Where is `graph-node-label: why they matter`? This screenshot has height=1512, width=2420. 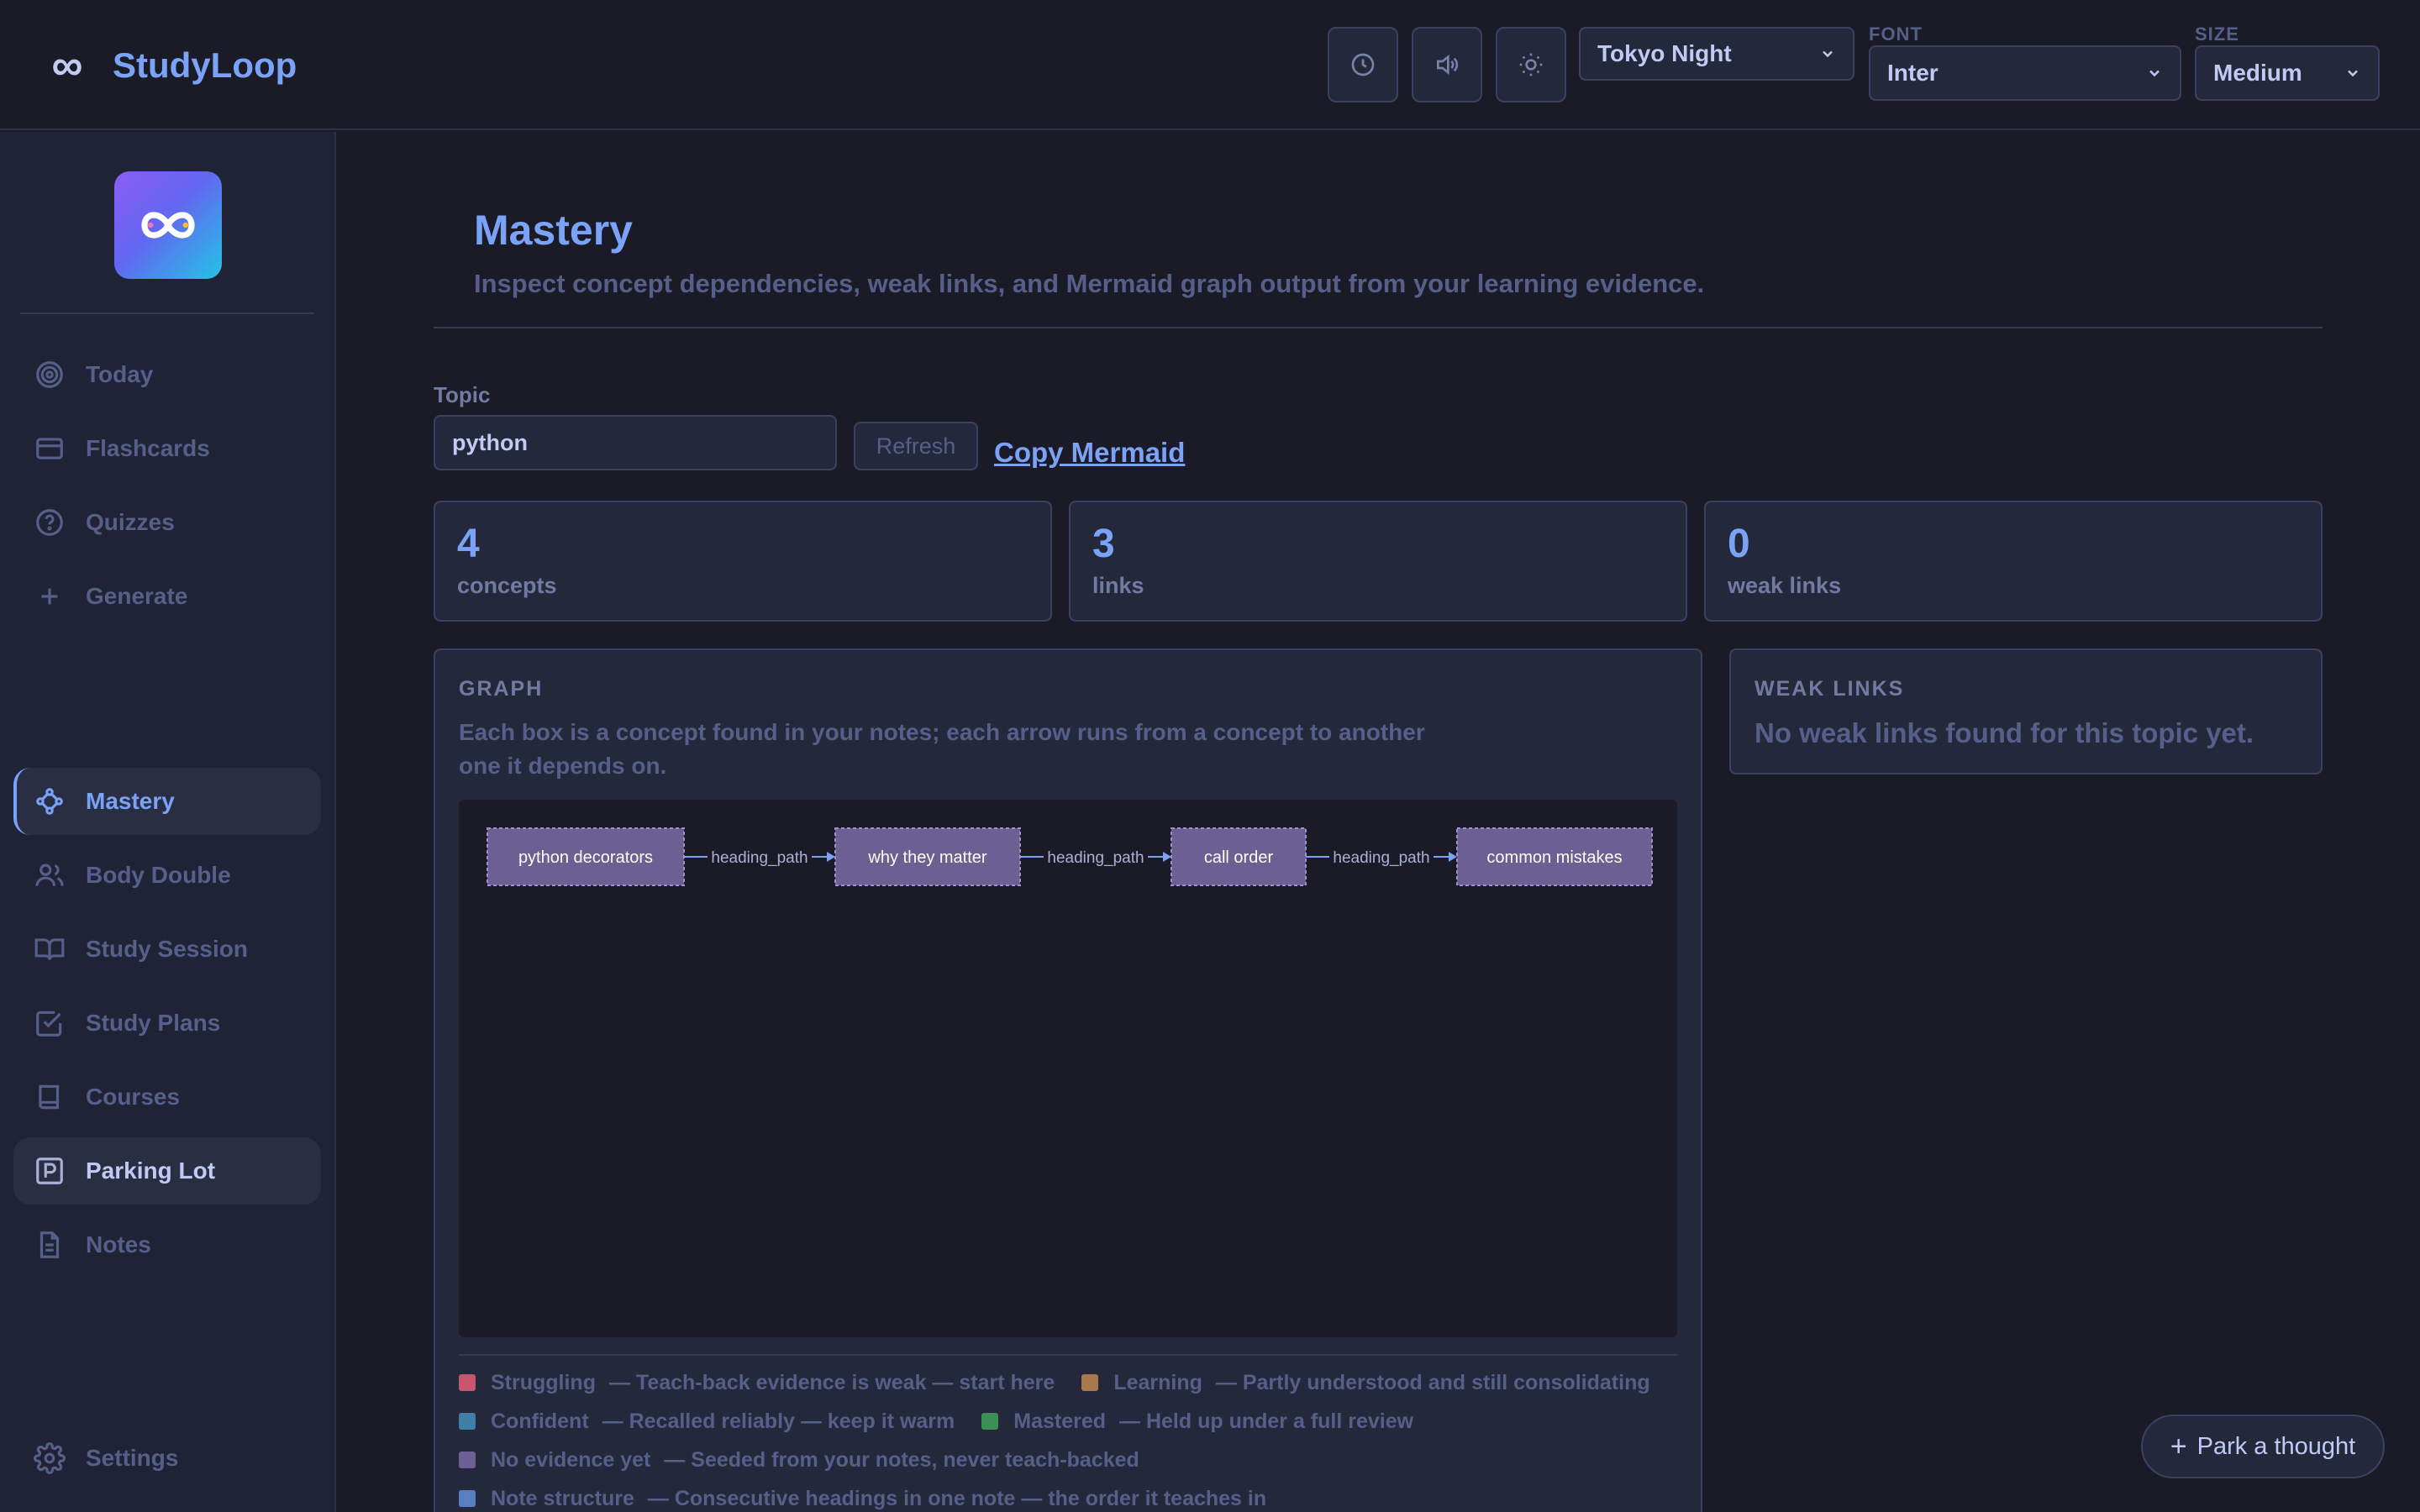
graph-node-label: why they matter is located at coordinates (927, 857).